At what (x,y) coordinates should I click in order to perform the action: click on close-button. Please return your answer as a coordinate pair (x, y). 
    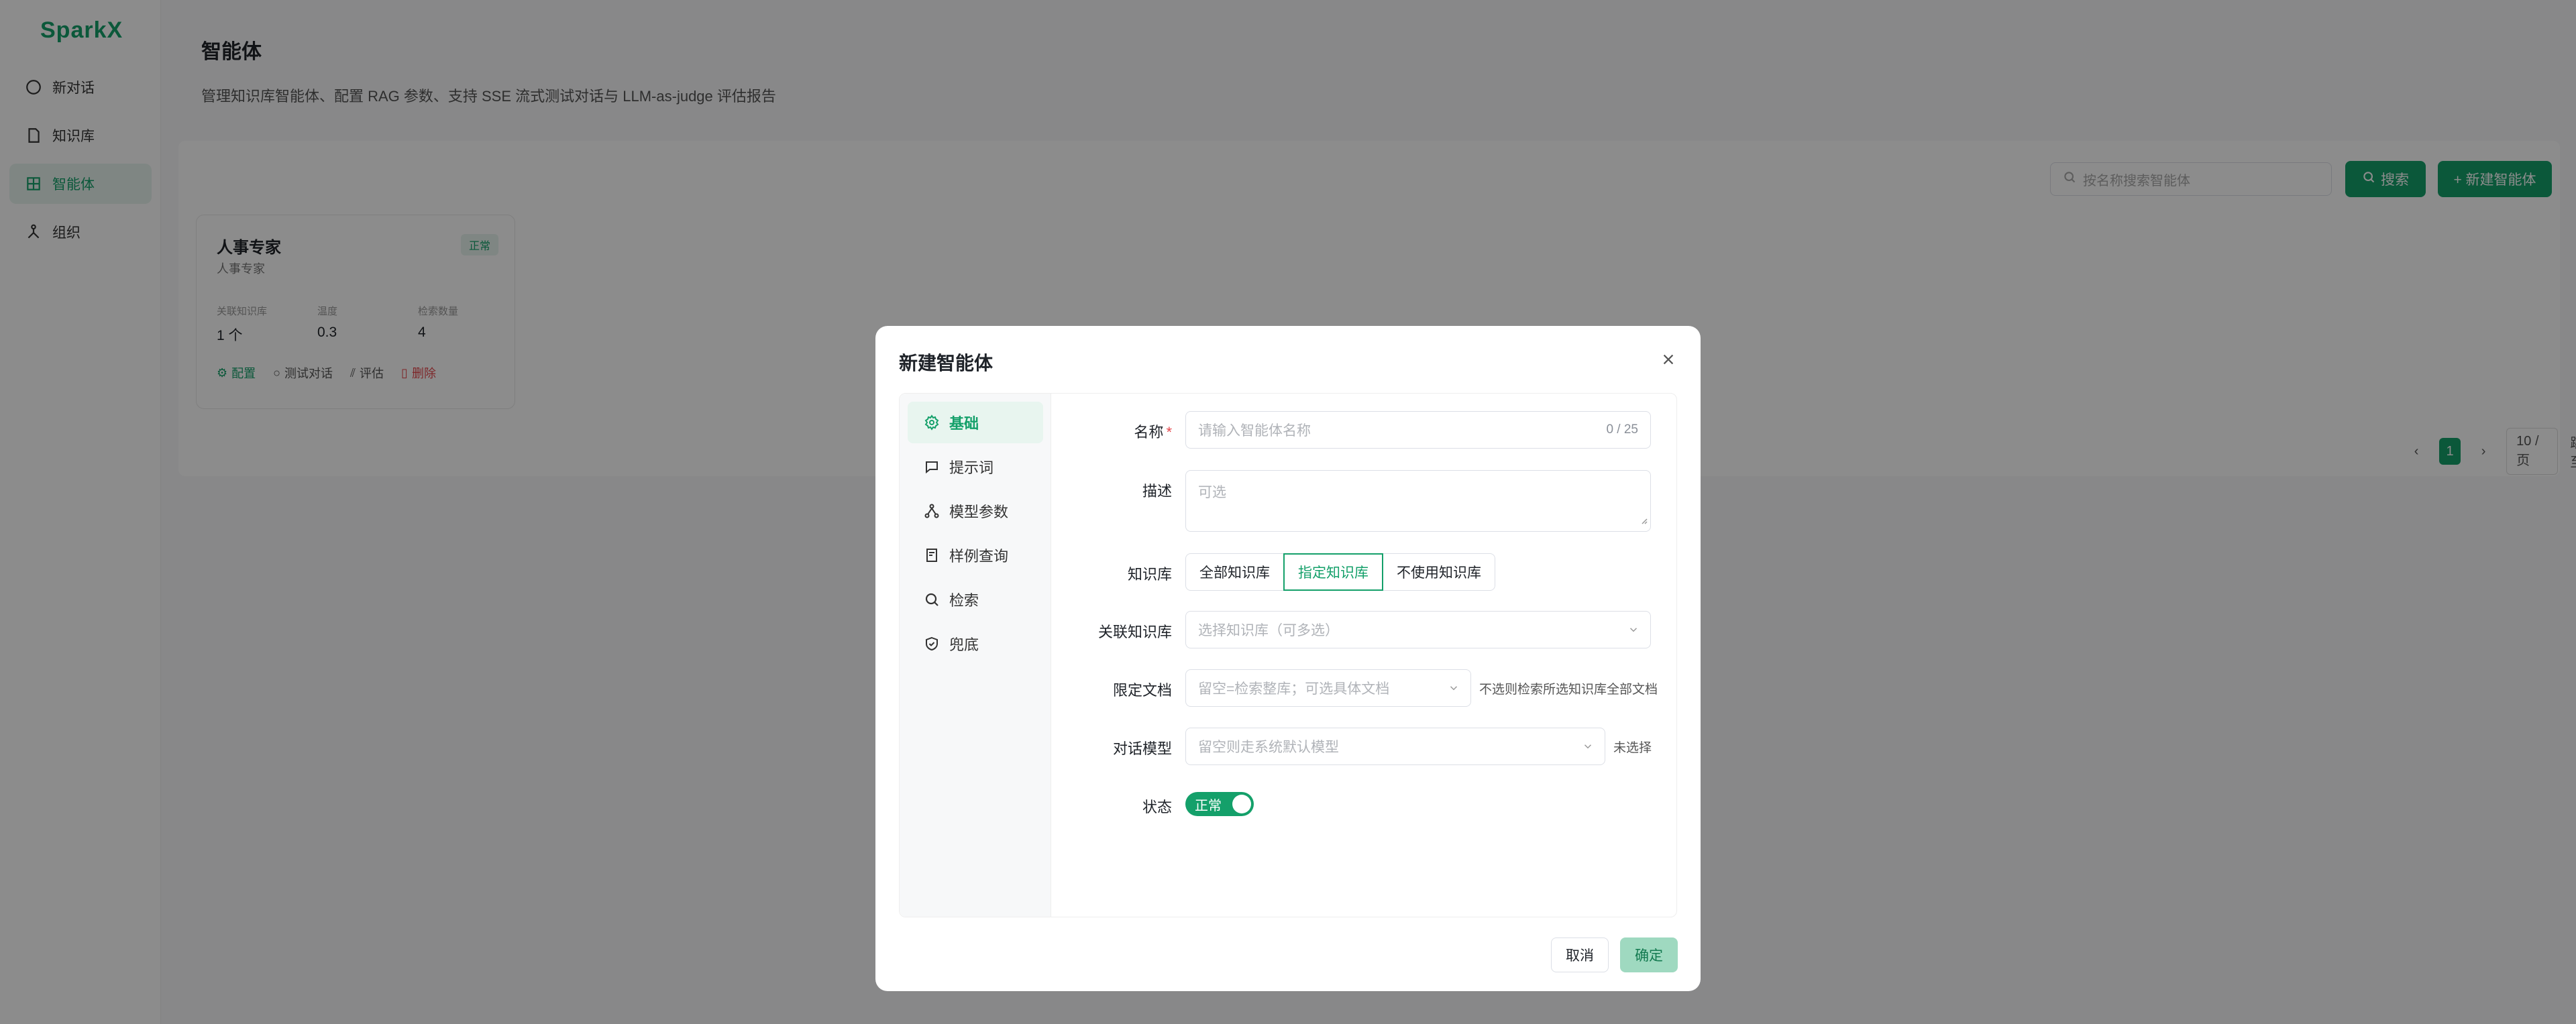
    Looking at the image, I should click on (1668, 360).